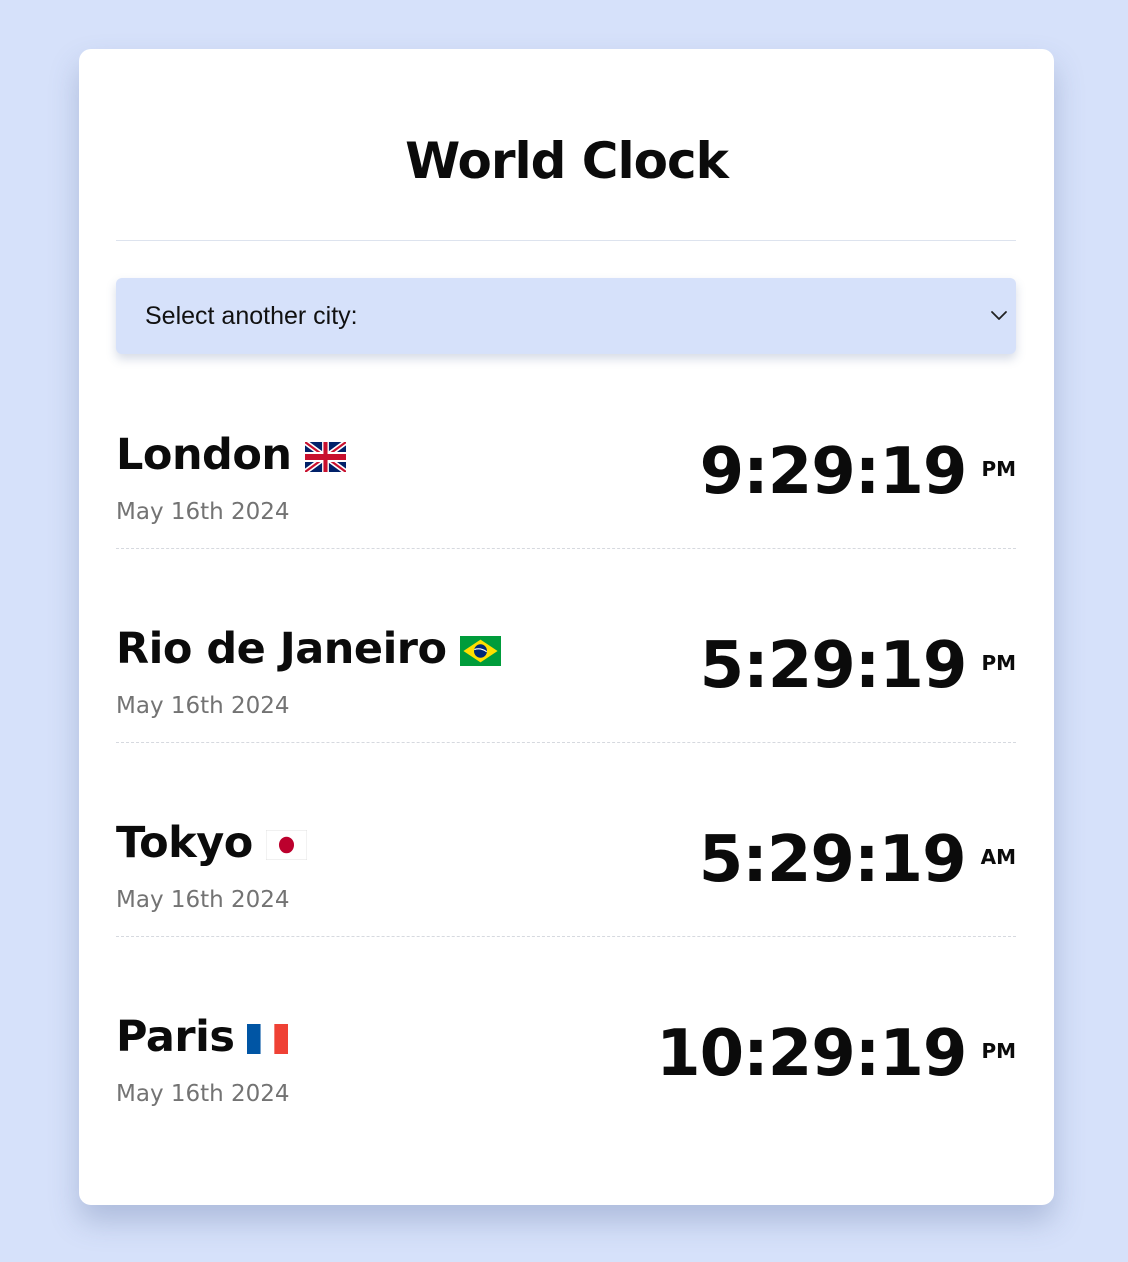 The width and height of the screenshot is (1128, 1262). Describe the element at coordinates (566, 840) in the screenshot. I see `city-row-tokyo: Tokyo May 16th 2024 5:29:19 AM` at that location.